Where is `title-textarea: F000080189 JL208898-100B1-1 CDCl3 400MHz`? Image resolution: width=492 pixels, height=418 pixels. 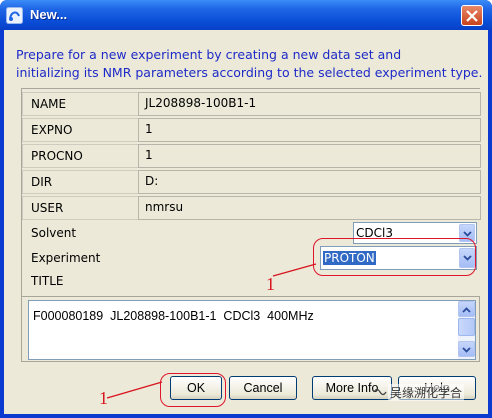 title-textarea: F000080189 JL208898-100B1-1 CDCl3 400MHz is located at coordinates (252, 330).